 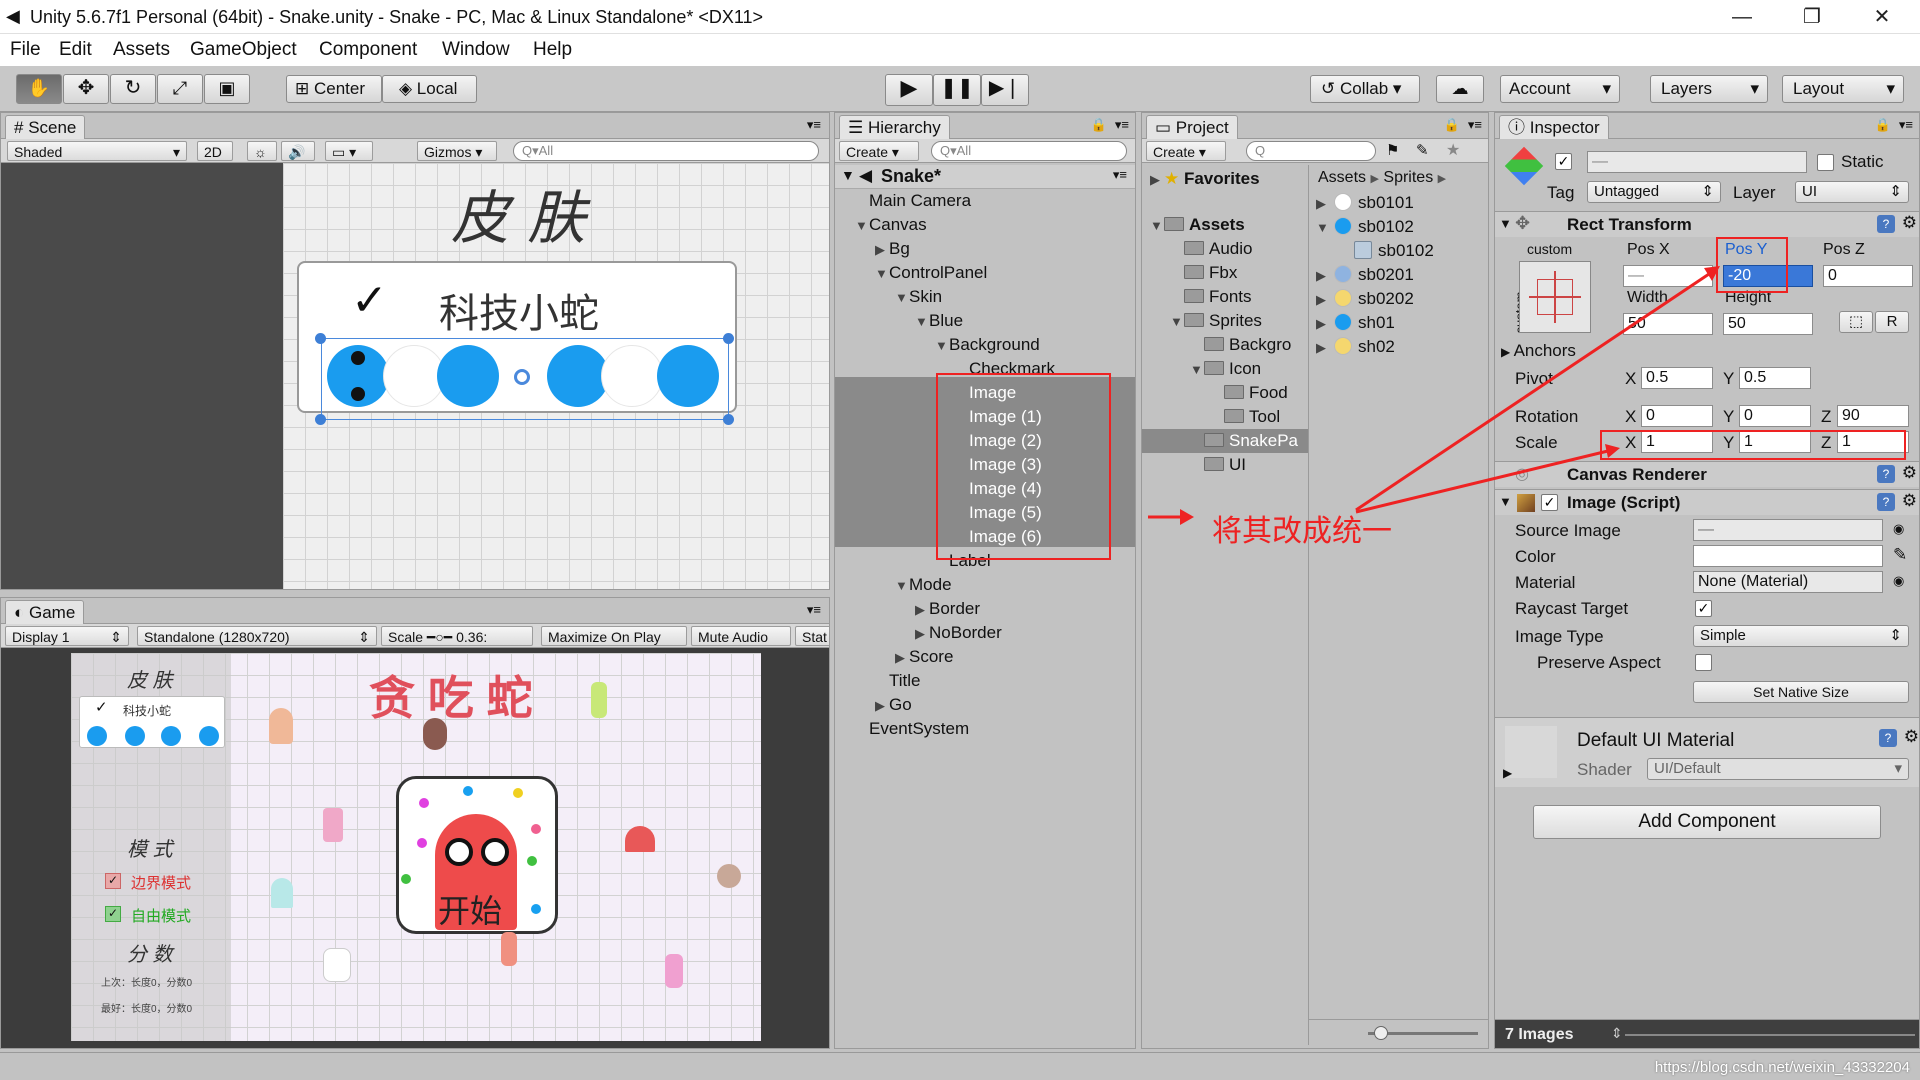 What do you see at coordinates (1782, 1067) in the screenshot?
I see `watermark-text: https://blog.csdn.net/weixin_43332204` at bounding box center [1782, 1067].